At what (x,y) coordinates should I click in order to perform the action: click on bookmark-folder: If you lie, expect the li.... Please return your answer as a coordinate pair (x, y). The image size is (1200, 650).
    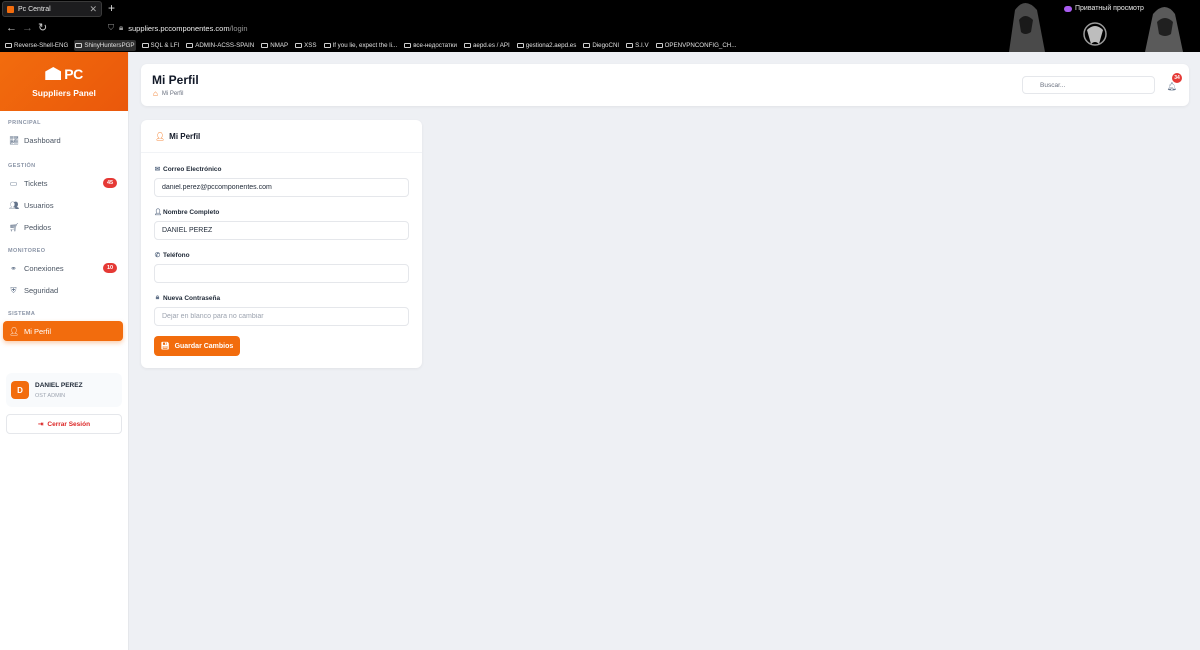
    Looking at the image, I should click on (361, 45).